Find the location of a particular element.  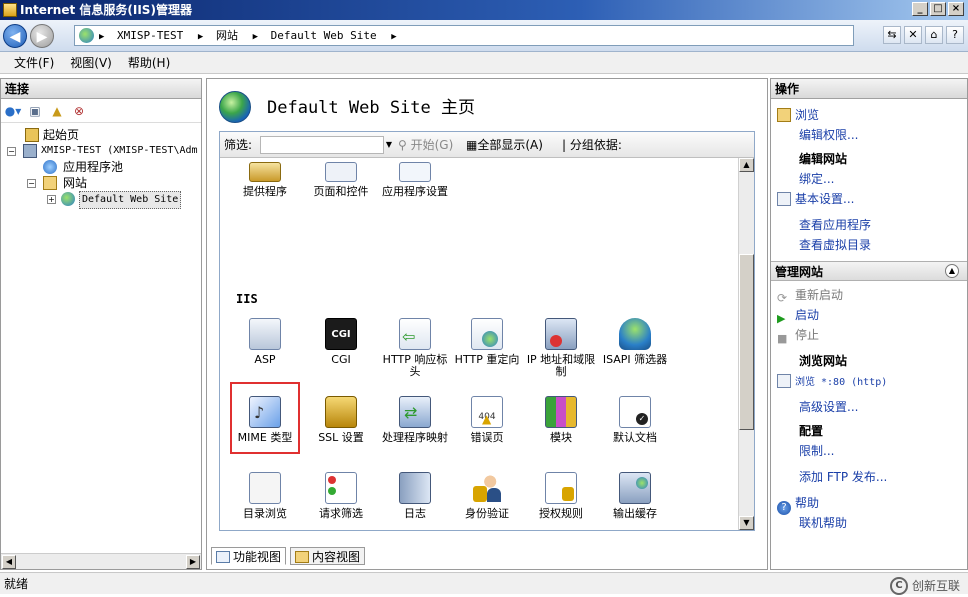

feature-providers: 提供程序 is located at coordinates (265, 194).